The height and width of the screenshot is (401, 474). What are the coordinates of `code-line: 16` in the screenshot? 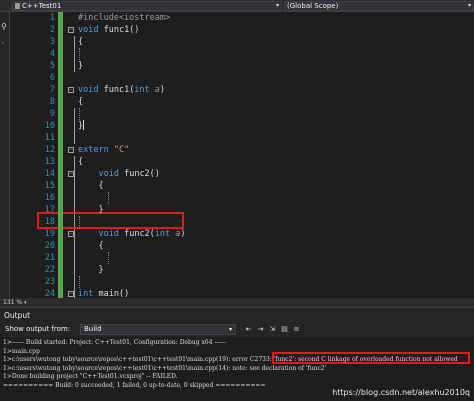 It's located at (242, 198).